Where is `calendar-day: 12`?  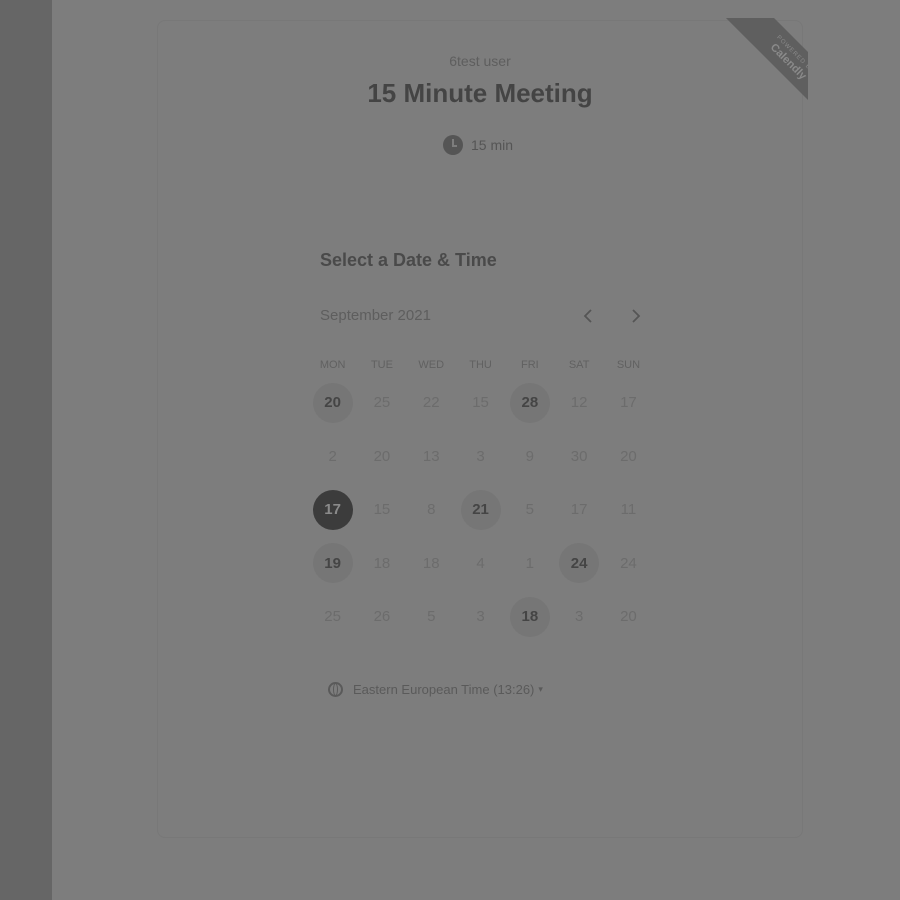
calendar-day: 12 is located at coordinates (578, 403).